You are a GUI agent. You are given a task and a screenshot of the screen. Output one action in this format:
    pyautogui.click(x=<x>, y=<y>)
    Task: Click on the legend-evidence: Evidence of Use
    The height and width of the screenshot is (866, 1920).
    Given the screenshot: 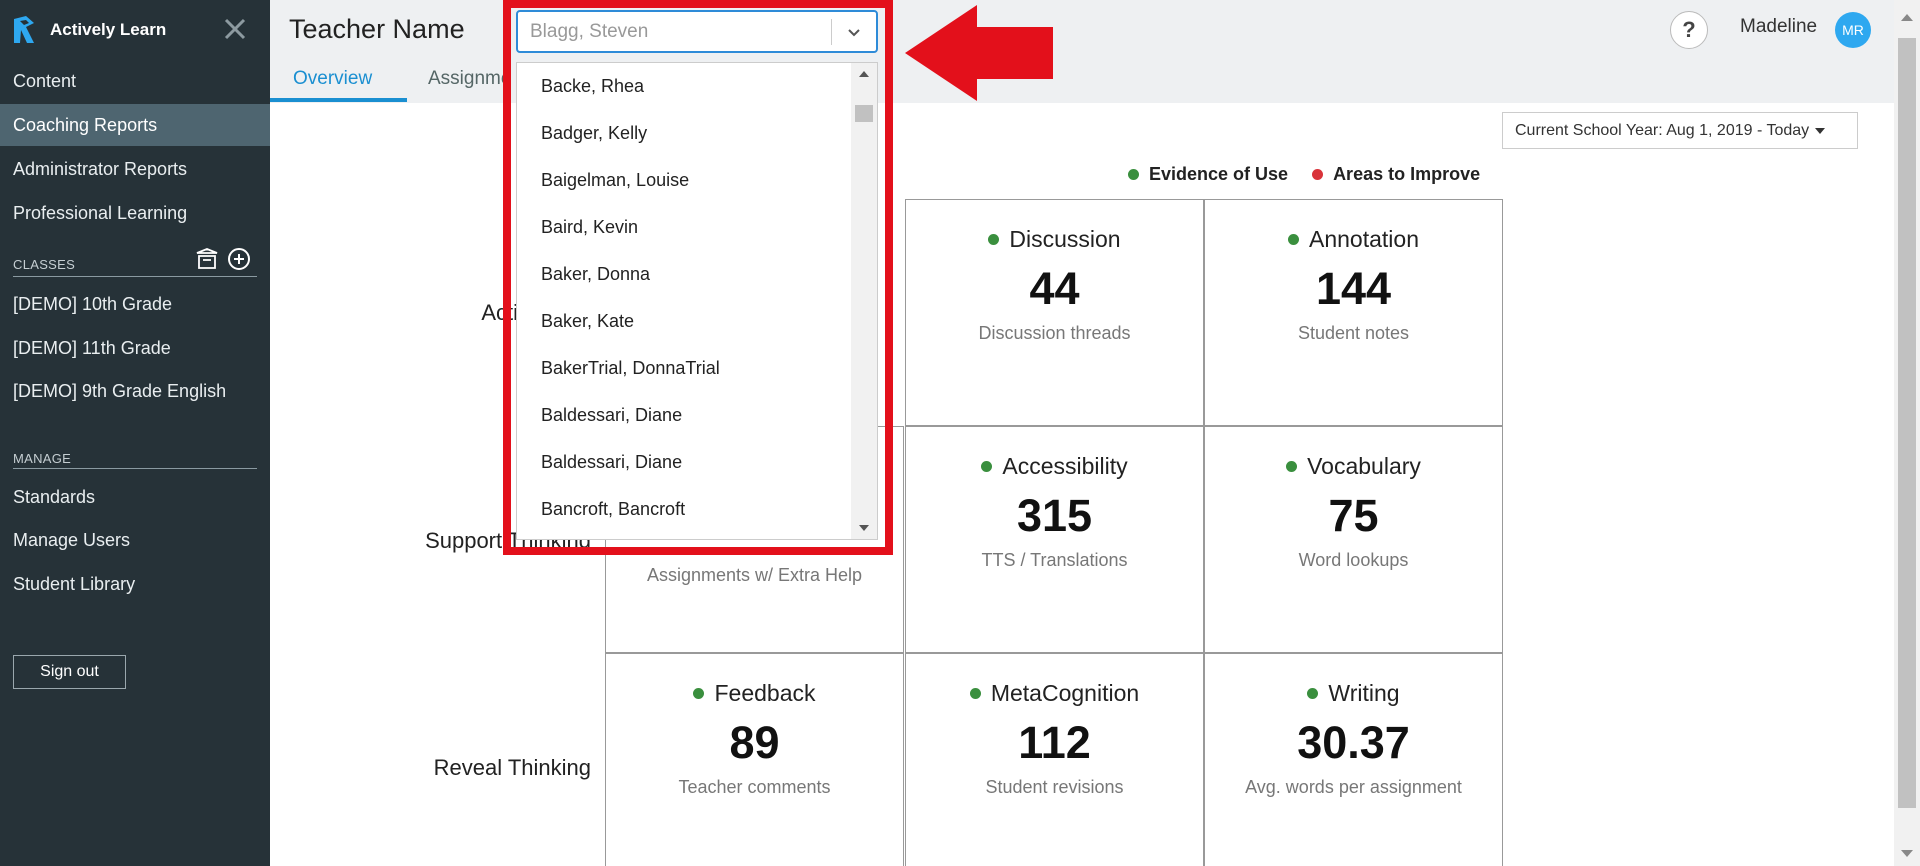 What is the action you would take?
    pyautogui.click(x=1219, y=174)
    